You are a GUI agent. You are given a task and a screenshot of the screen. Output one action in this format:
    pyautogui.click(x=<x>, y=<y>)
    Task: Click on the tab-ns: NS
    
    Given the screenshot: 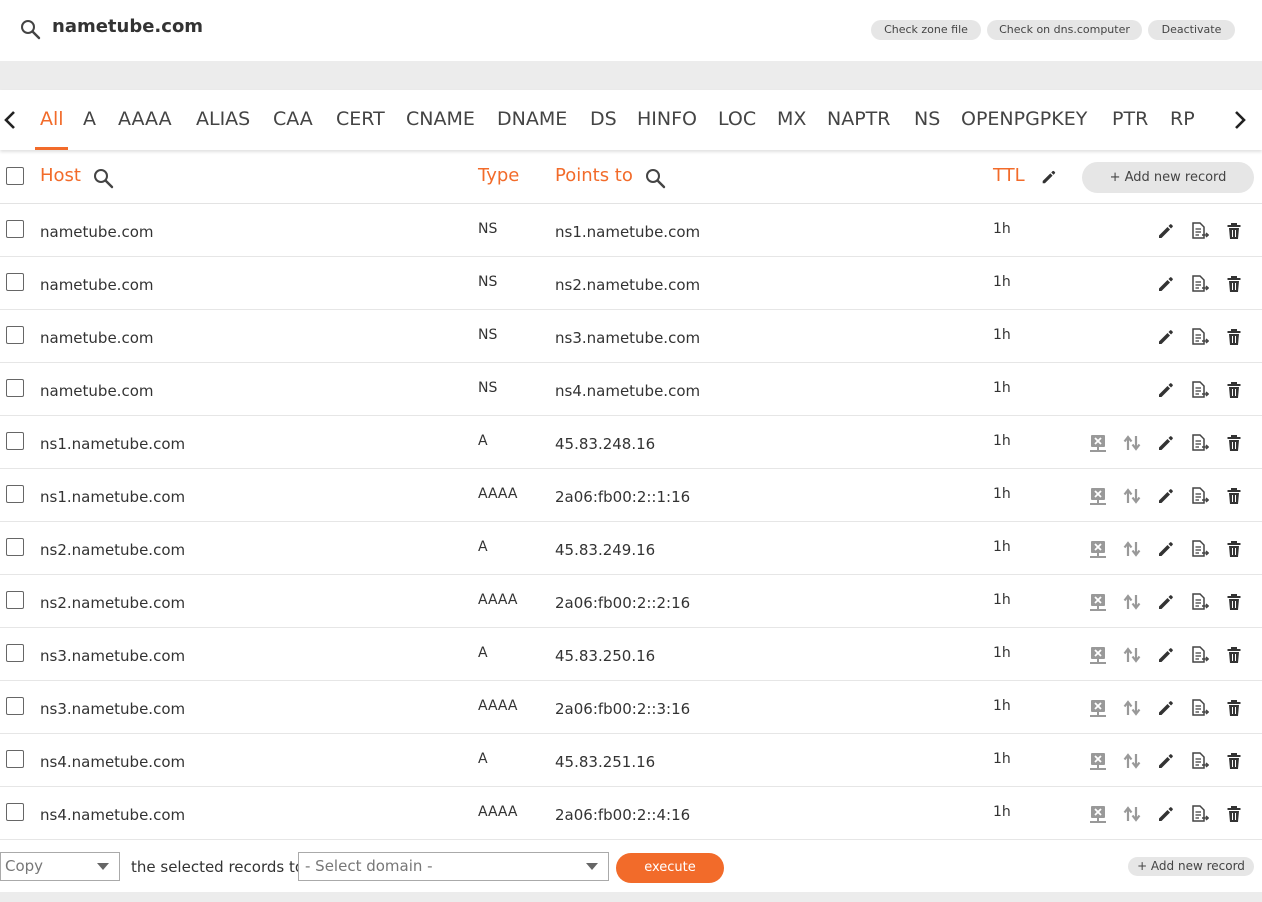 What is the action you would take?
    pyautogui.click(x=927, y=119)
    